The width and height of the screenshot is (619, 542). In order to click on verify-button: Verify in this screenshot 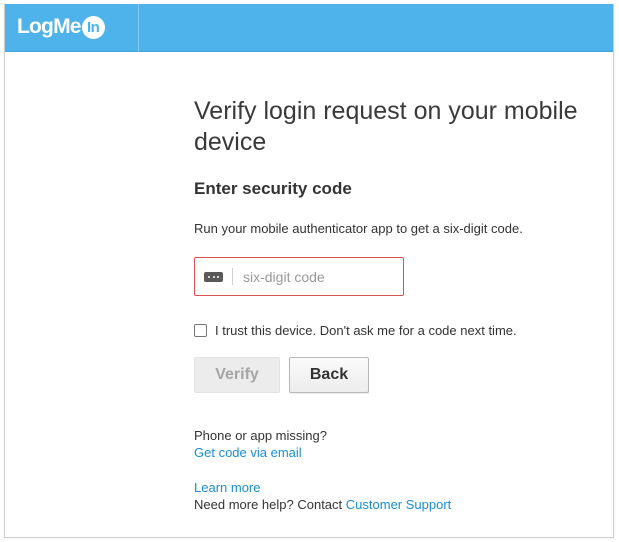, I will do `click(237, 375)`.